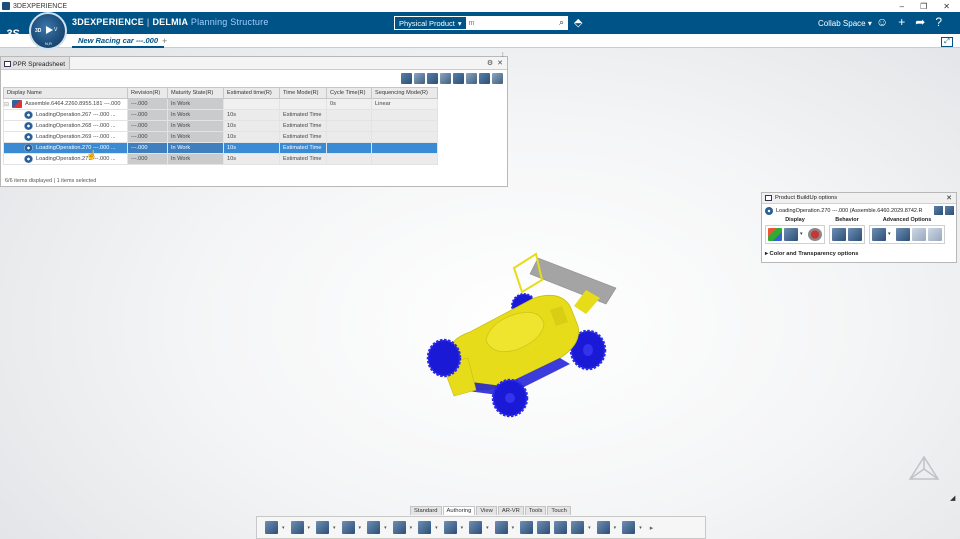 This screenshot has height=539, width=960. I want to click on step-forward-icon, so click(855, 234).